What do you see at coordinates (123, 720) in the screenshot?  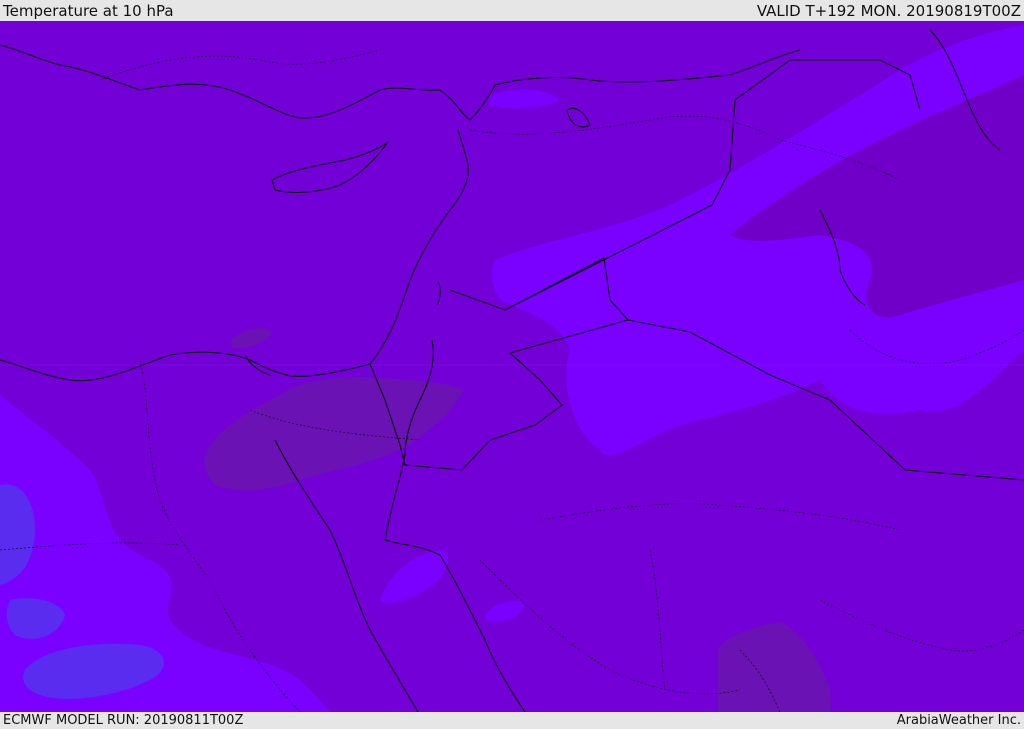 I see `model-run: ECMWF MODEL RUN: 20190811T00Z` at bounding box center [123, 720].